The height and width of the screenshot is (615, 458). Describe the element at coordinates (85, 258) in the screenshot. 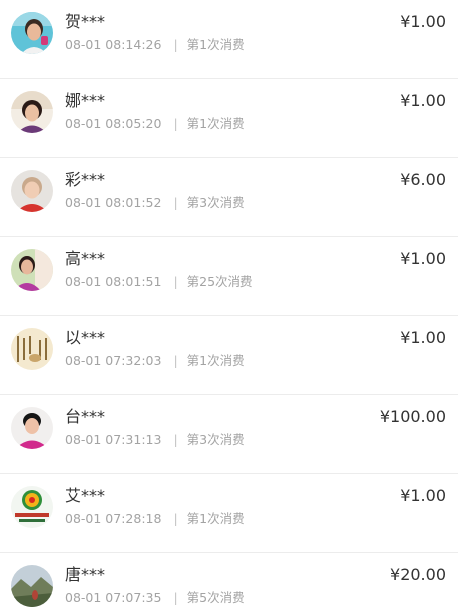

I see `user-name: 高***` at that location.